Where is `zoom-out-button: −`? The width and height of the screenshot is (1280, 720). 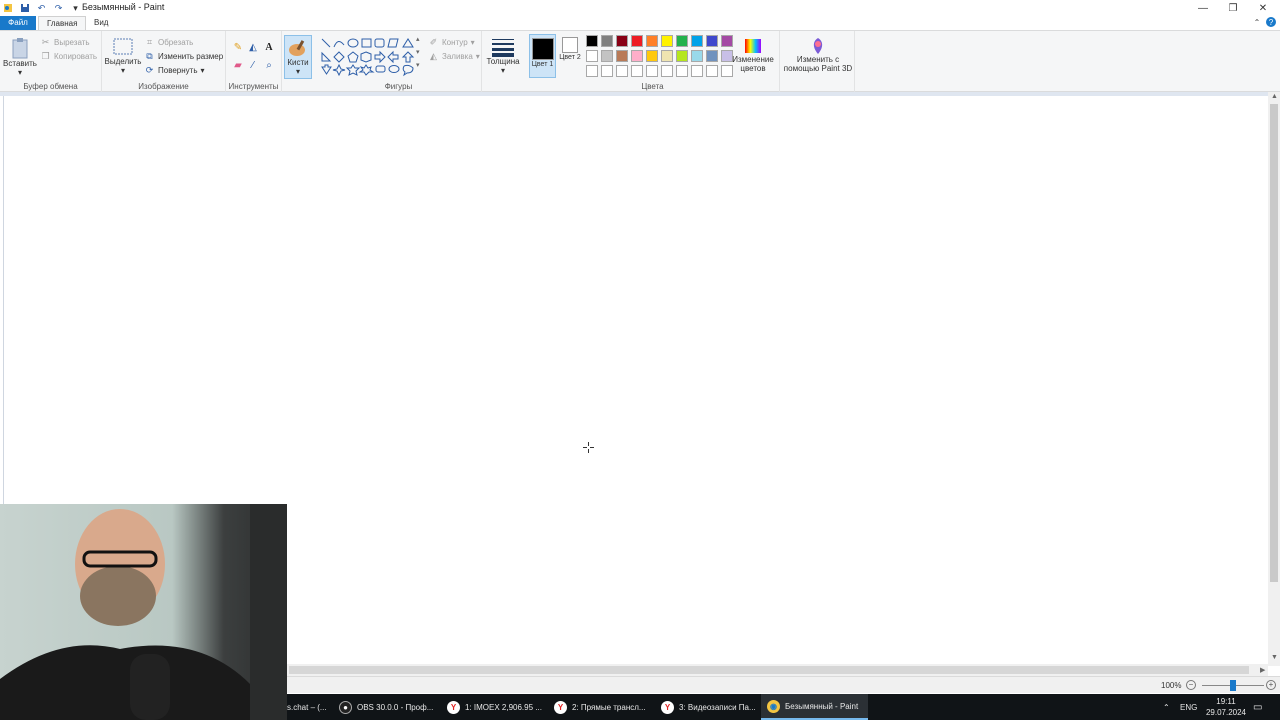
zoom-out-button: − is located at coordinates (1191, 685).